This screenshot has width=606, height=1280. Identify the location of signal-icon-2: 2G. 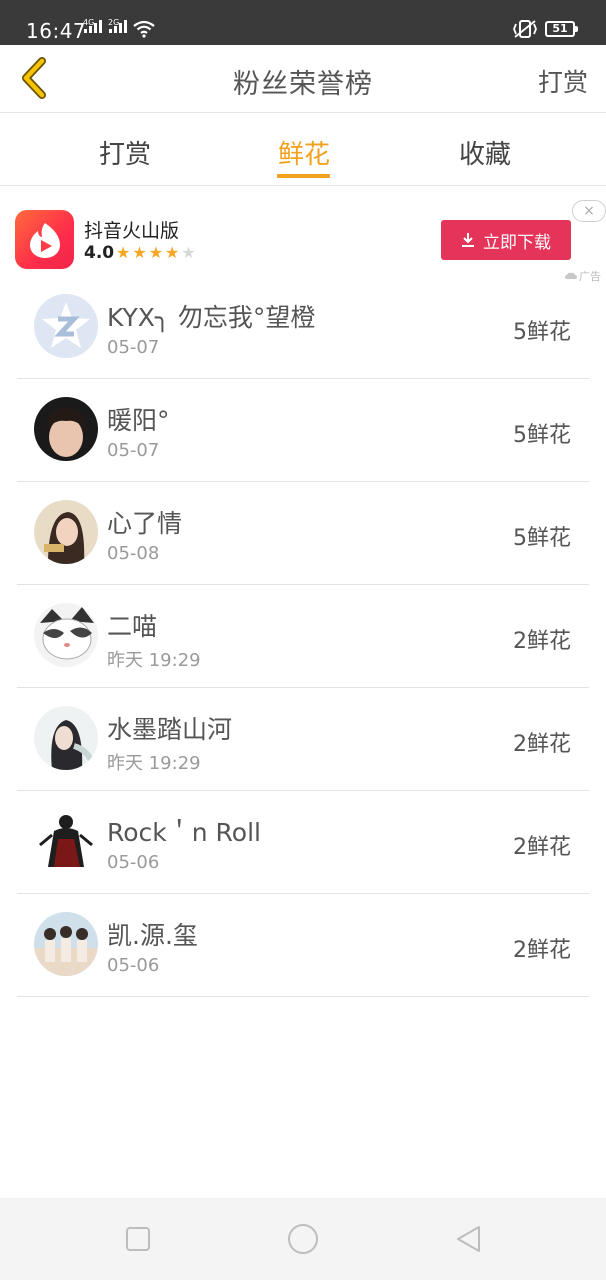
(117, 25).